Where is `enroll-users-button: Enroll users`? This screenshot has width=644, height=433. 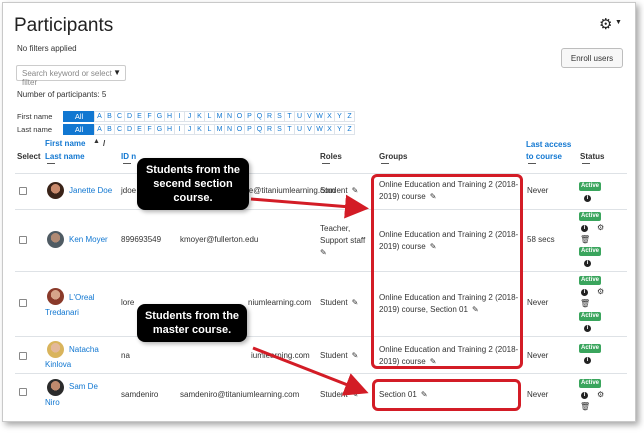
enroll-users-button: Enroll users is located at coordinates (592, 58).